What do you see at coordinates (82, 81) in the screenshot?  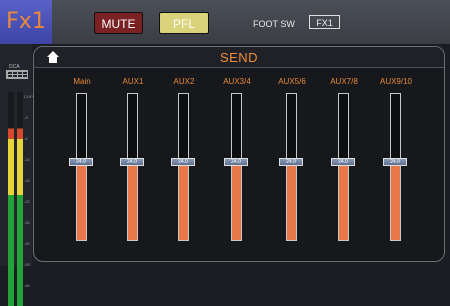 I see `fader-label: Main` at bounding box center [82, 81].